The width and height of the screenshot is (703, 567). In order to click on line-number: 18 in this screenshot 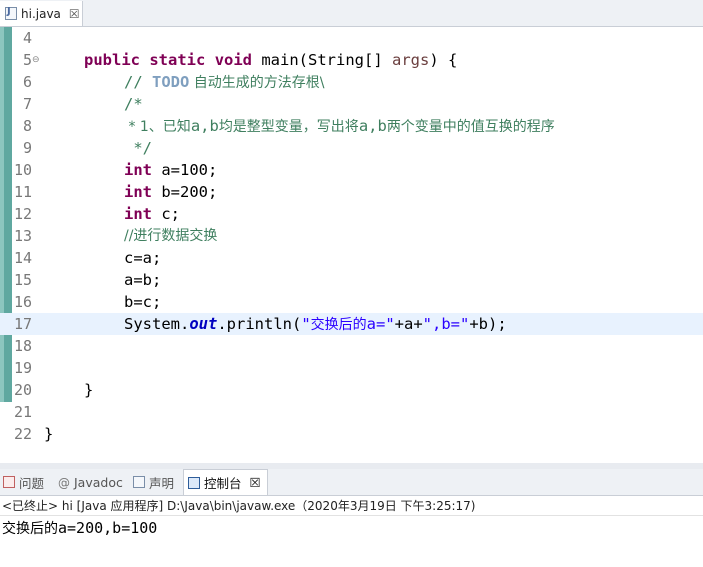, I will do `click(22, 346)`.